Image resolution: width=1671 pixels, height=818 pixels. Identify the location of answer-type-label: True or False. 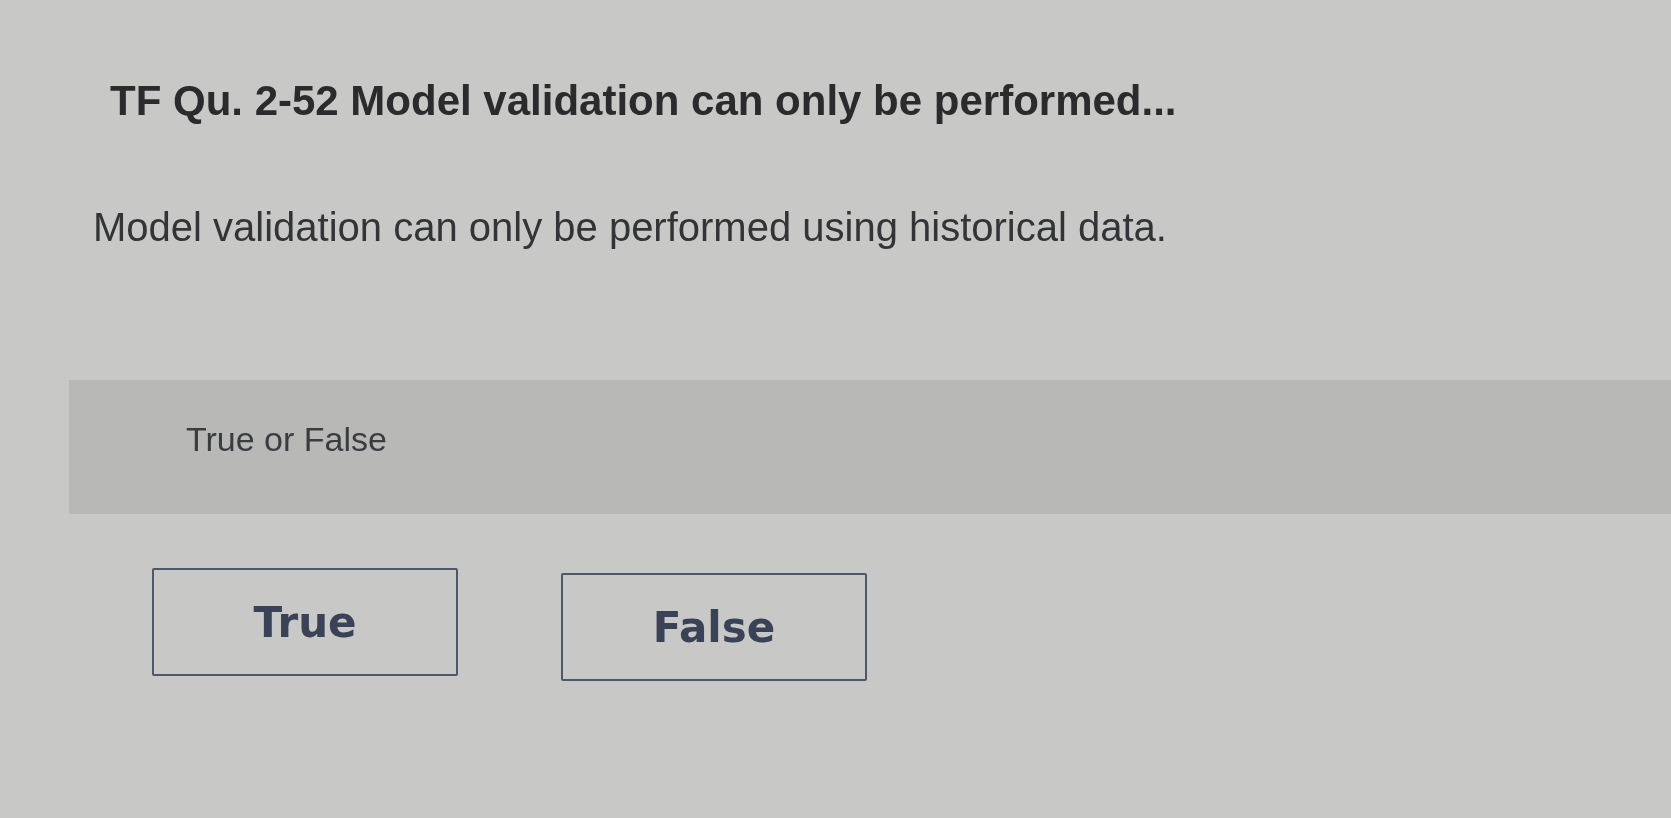
(286, 439).